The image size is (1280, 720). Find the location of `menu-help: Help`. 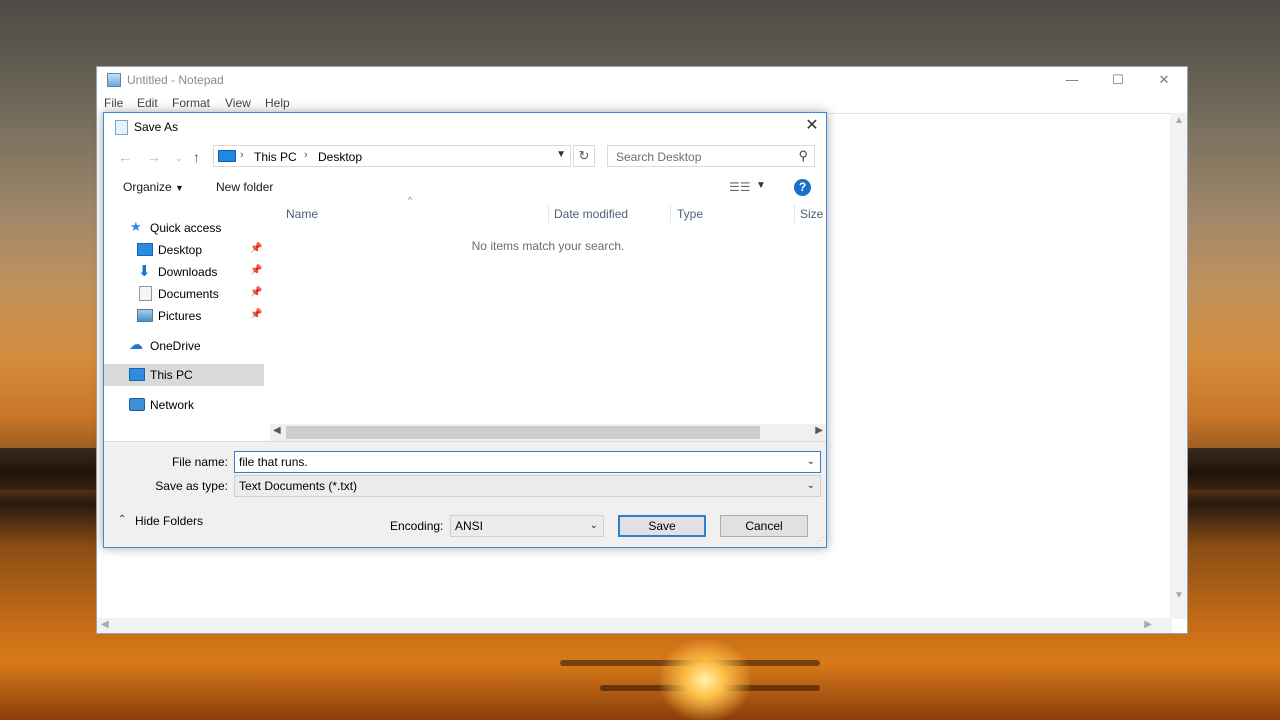

menu-help: Help is located at coordinates (277, 103).